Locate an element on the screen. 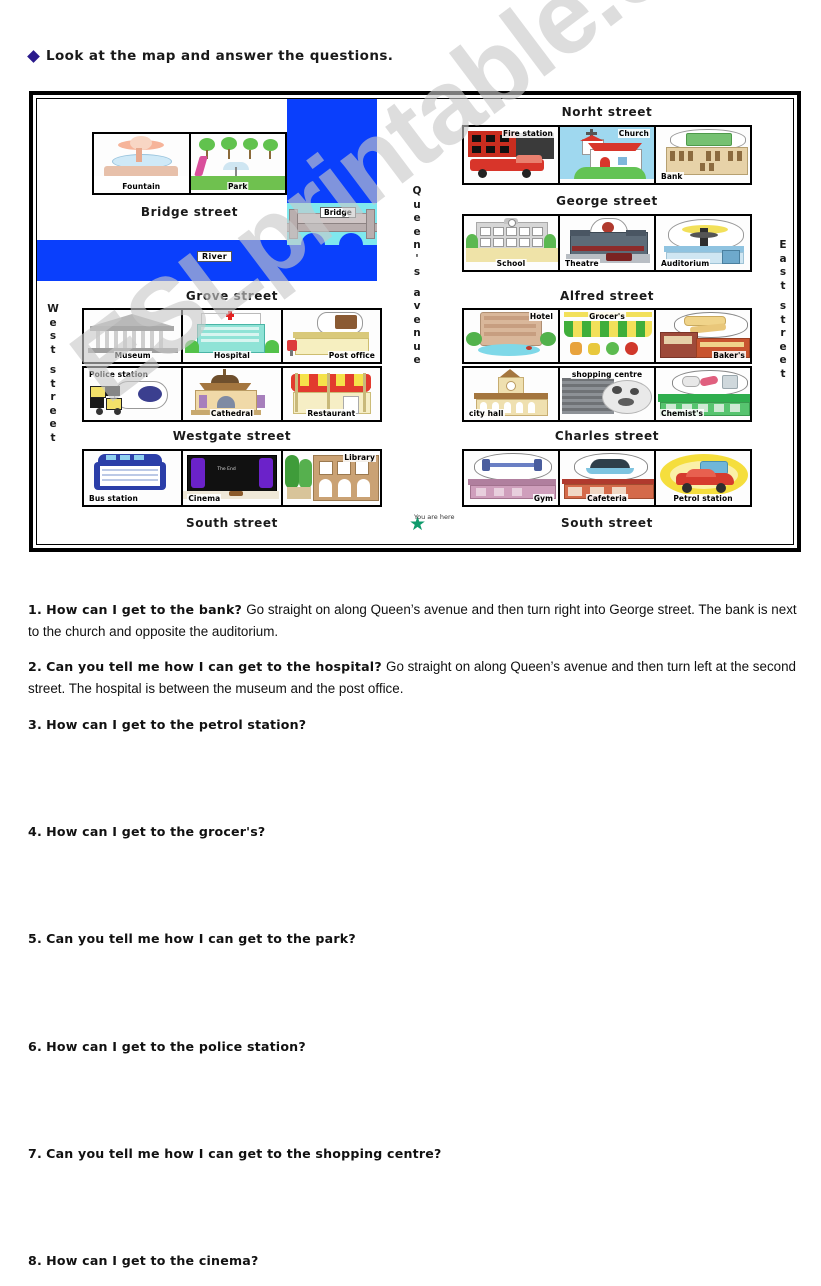 The height and width of the screenshot is (1286, 821). building-label: Fountain is located at coordinates (141, 186).